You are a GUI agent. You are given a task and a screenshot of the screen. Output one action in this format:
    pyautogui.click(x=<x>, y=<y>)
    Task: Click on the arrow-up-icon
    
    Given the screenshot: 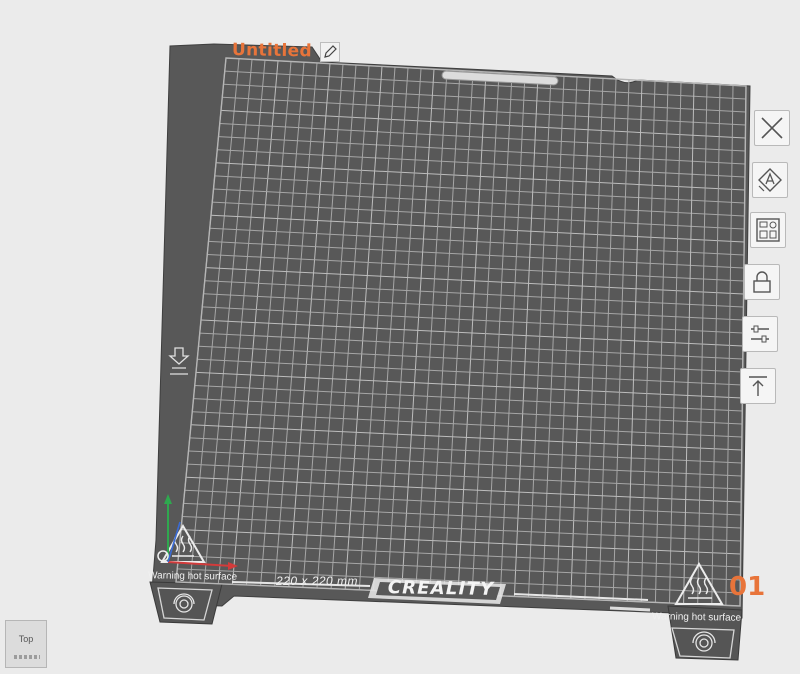 What is the action you would take?
    pyautogui.click(x=758, y=386)
    